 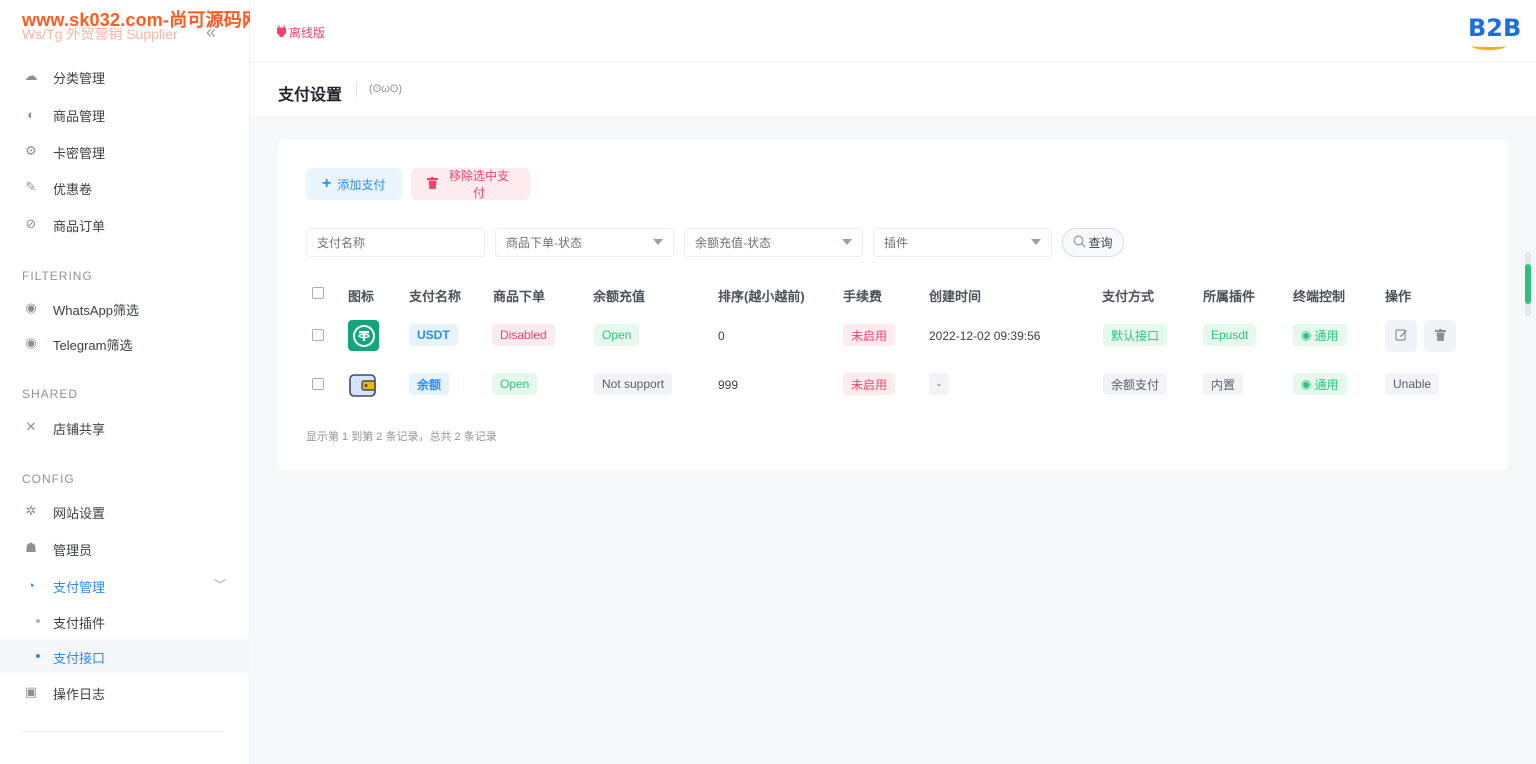 What do you see at coordinates (31, 150) in the screenshot?
I see `key-icon: ⚙` at bounding box center [31, 150].